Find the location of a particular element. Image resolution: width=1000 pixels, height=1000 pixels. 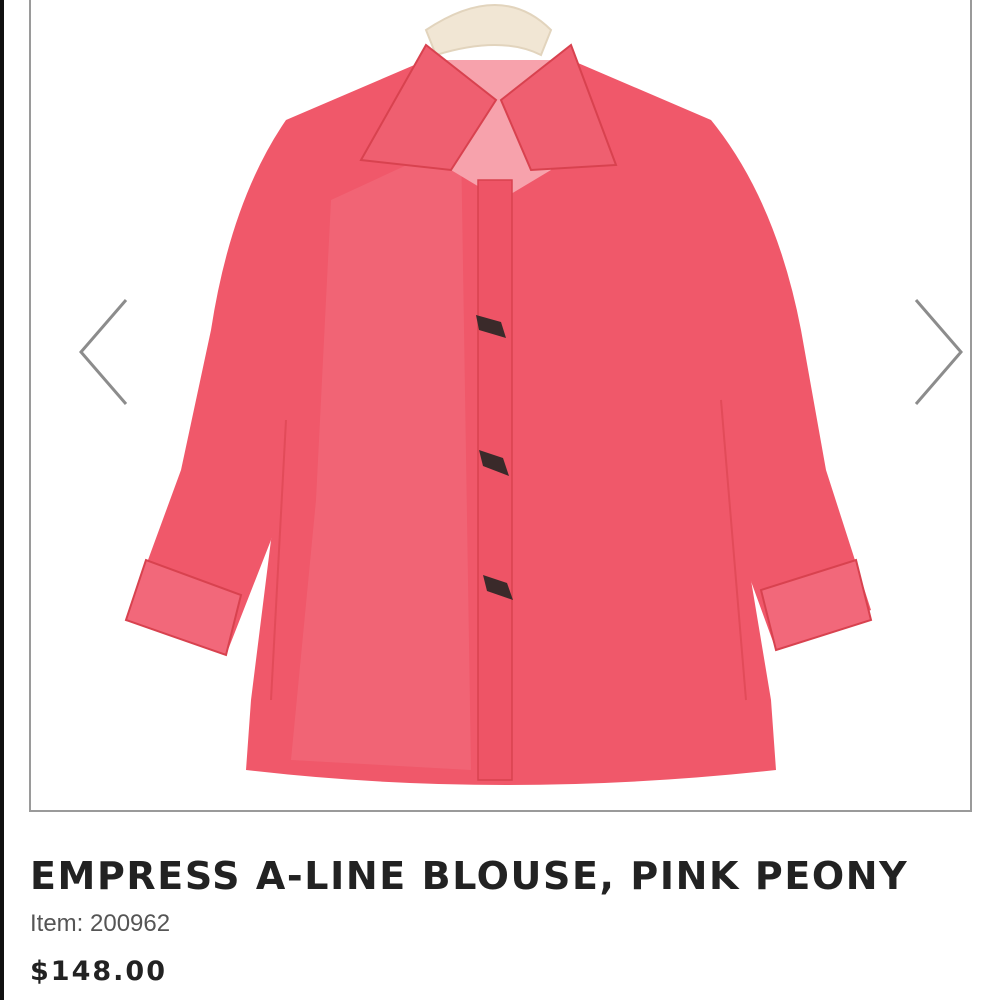

carousel-prev-button is located at coordinates (106, 352).